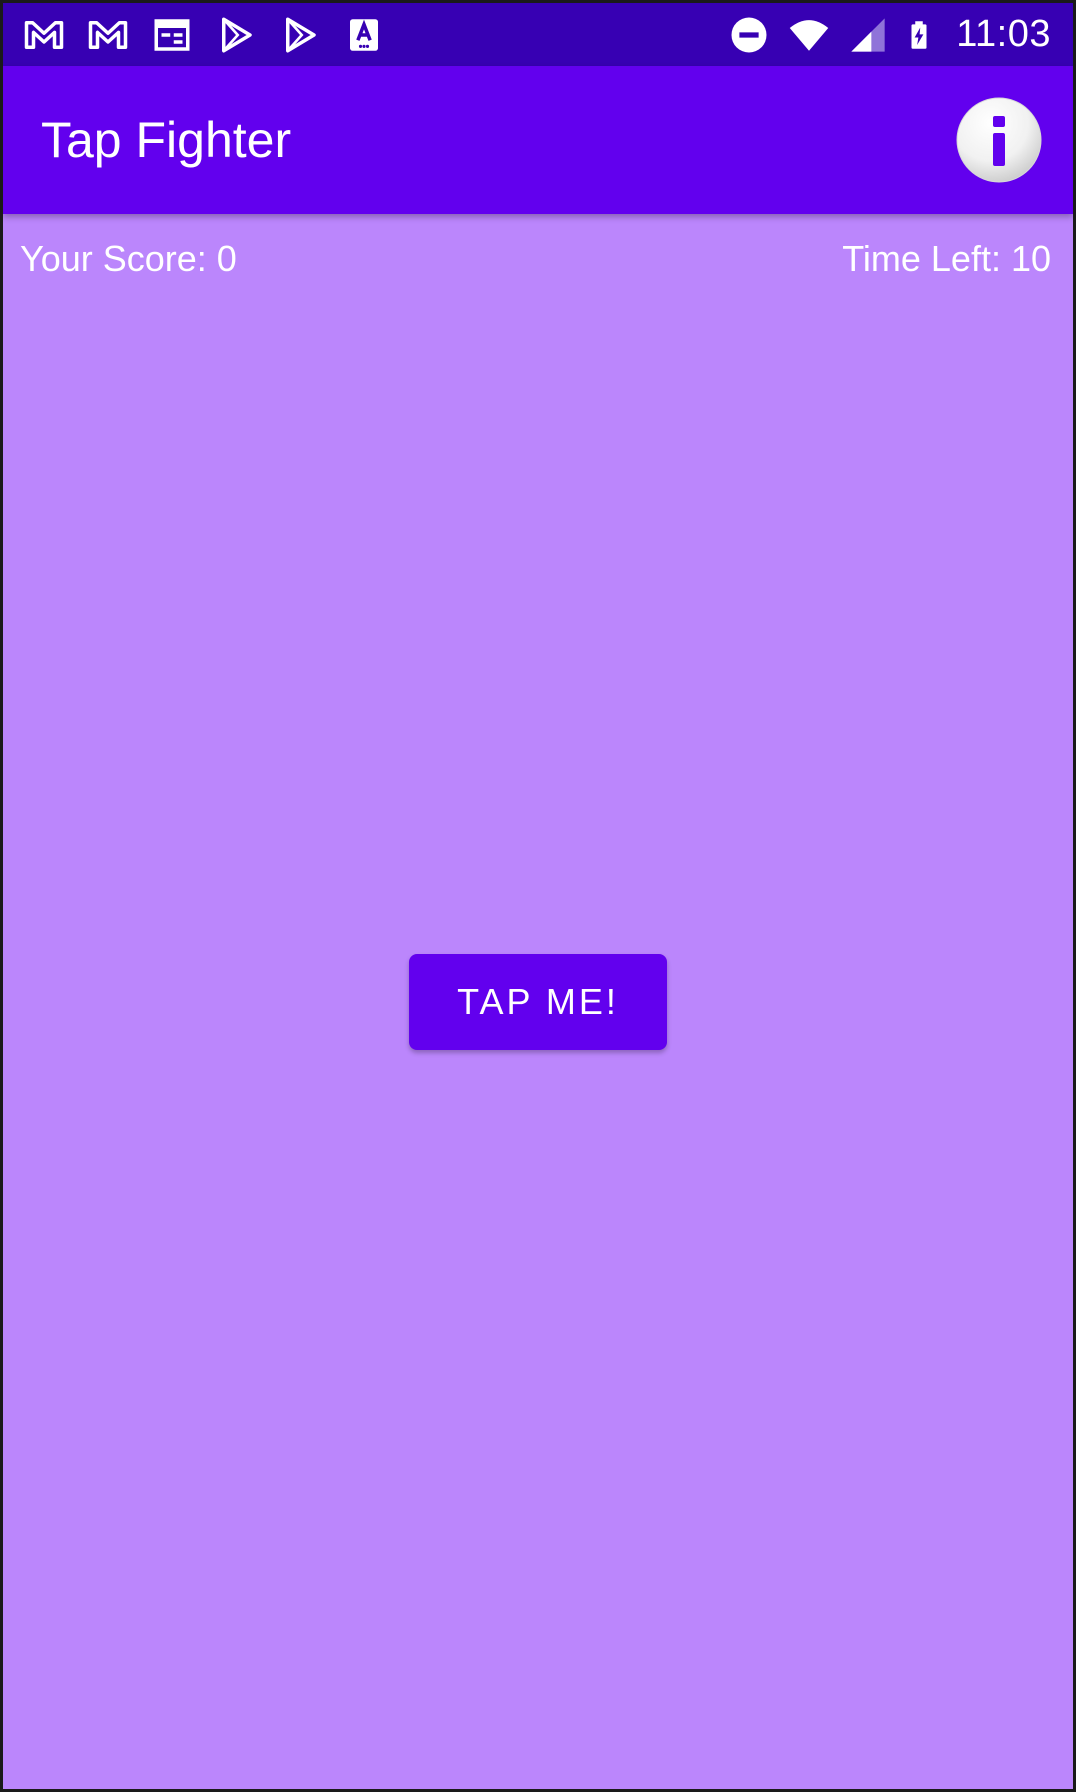 This screenshot has height=1792, width=1076. I want to click on time-left-label: Time Left: 10, so click(946, 258).